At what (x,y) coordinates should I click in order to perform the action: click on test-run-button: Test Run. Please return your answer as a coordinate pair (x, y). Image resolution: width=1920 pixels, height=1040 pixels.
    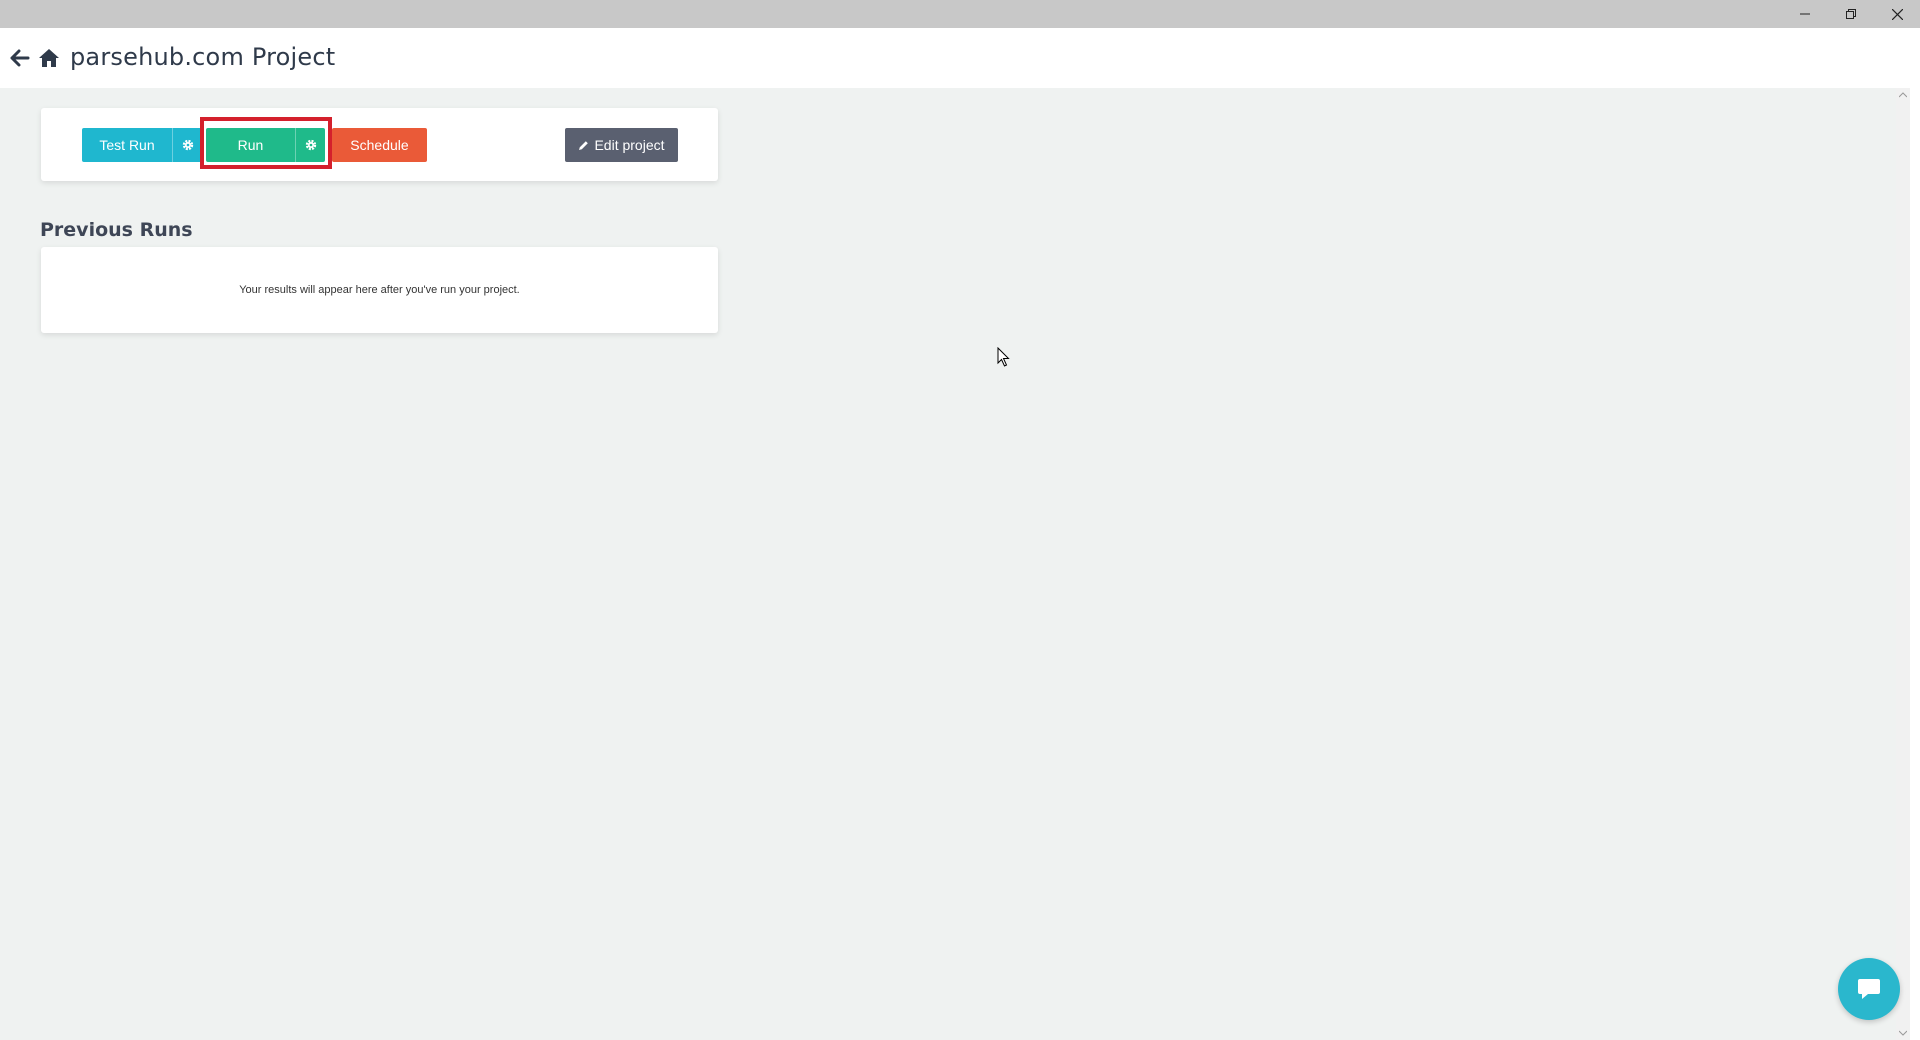
    Looking at the image, I should click on (127, 145).